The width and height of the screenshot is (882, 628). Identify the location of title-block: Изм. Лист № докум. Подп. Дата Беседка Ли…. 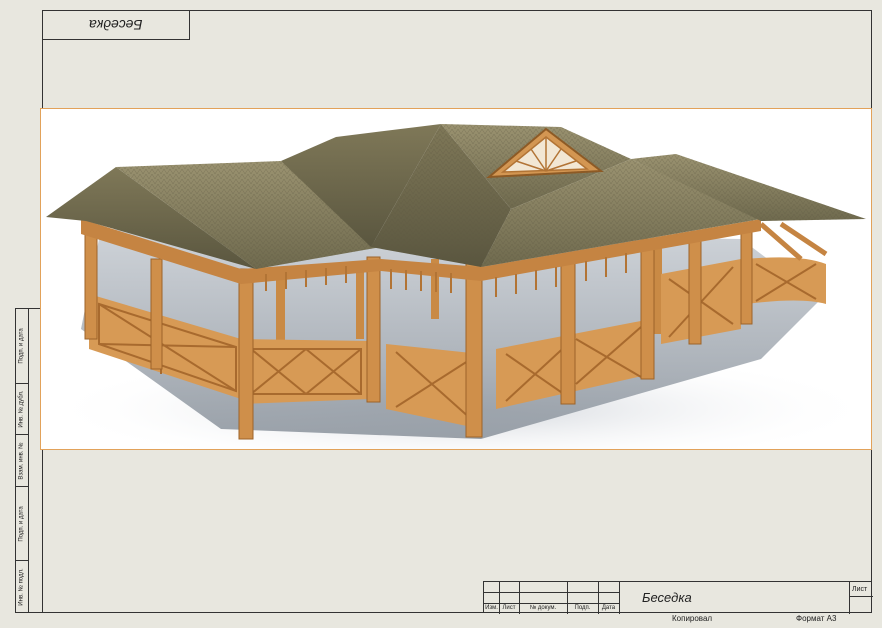
(678, 597).